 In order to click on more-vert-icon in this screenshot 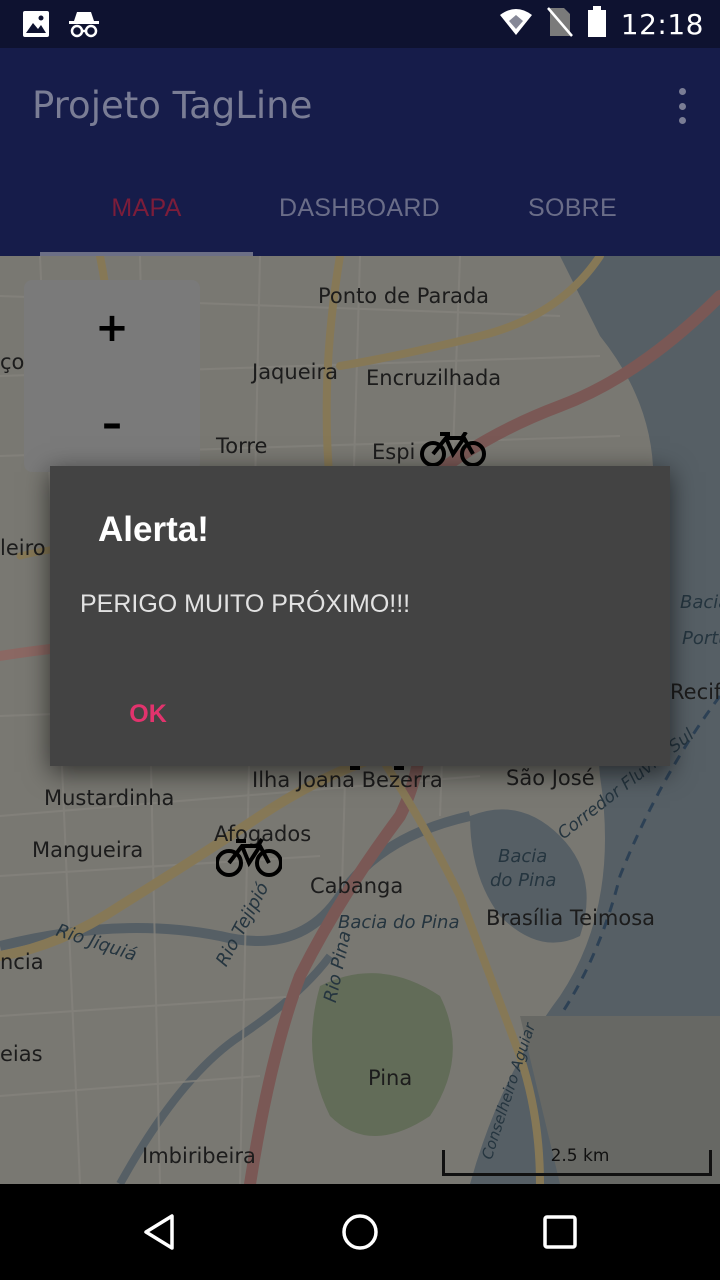, I will do `click(682, 106)`.